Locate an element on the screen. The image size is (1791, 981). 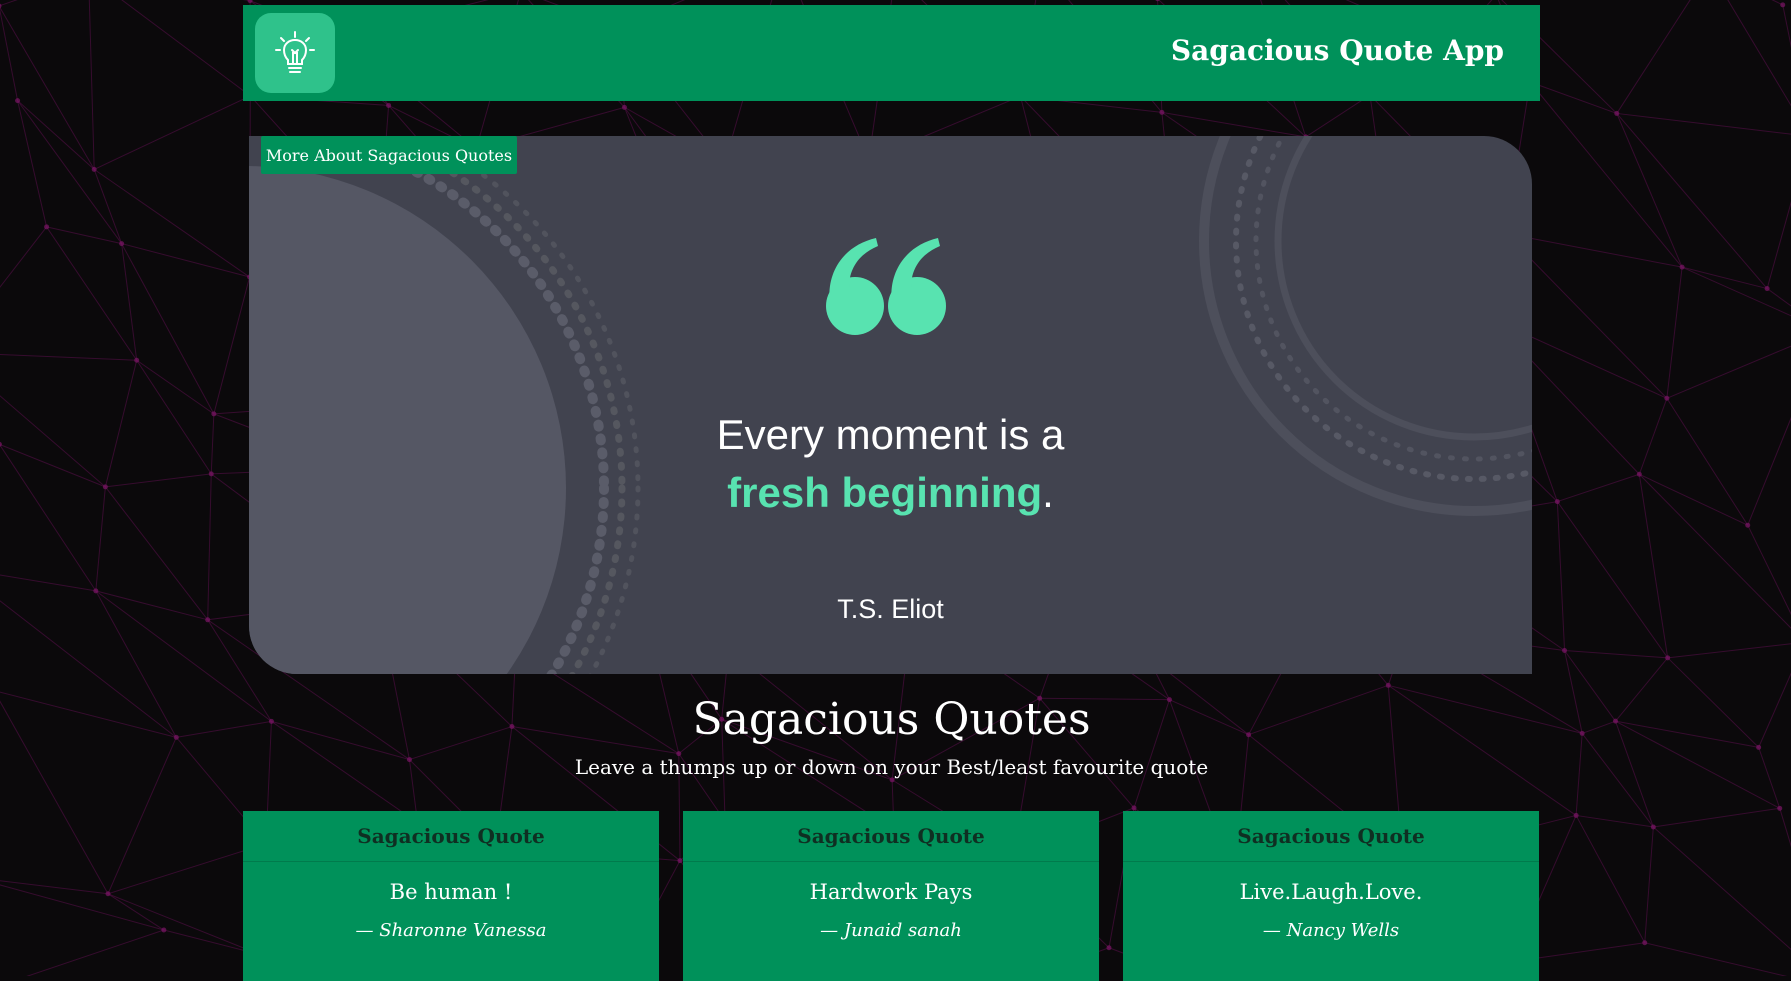
card-author: — Sharonne Vanessa is located at coordinates (451, 930).